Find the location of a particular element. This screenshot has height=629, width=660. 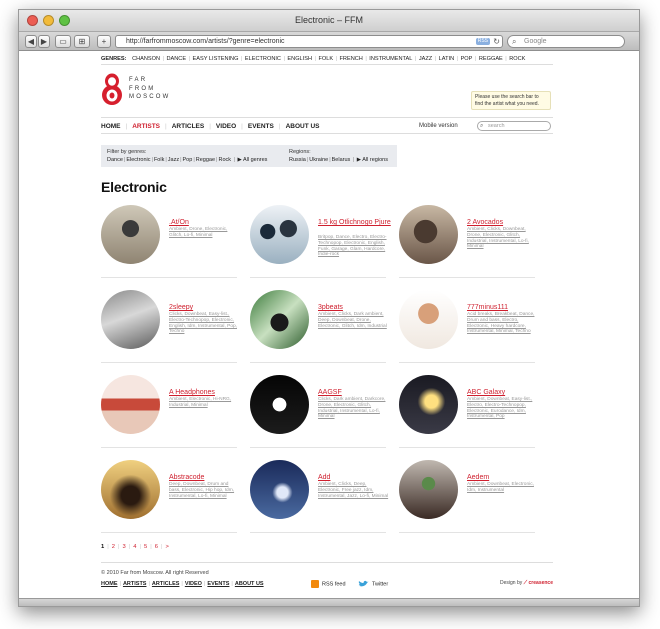

artist-name-link: AAGSF is located at coordinates (355, 393).